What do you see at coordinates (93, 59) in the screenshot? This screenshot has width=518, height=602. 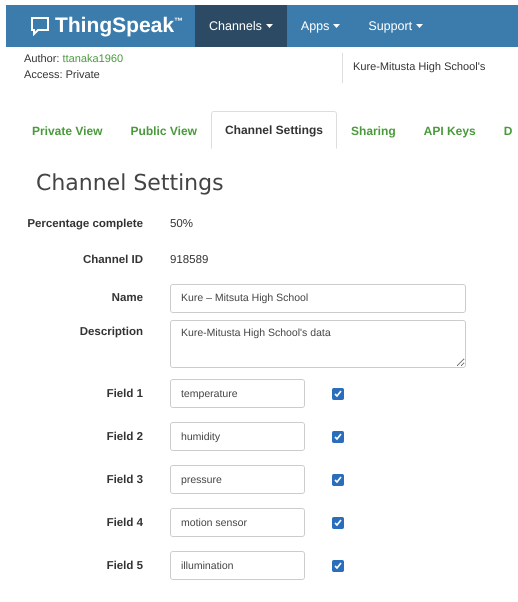 I see `author-link: ttanaka1960` at bounding box center [93, 59].